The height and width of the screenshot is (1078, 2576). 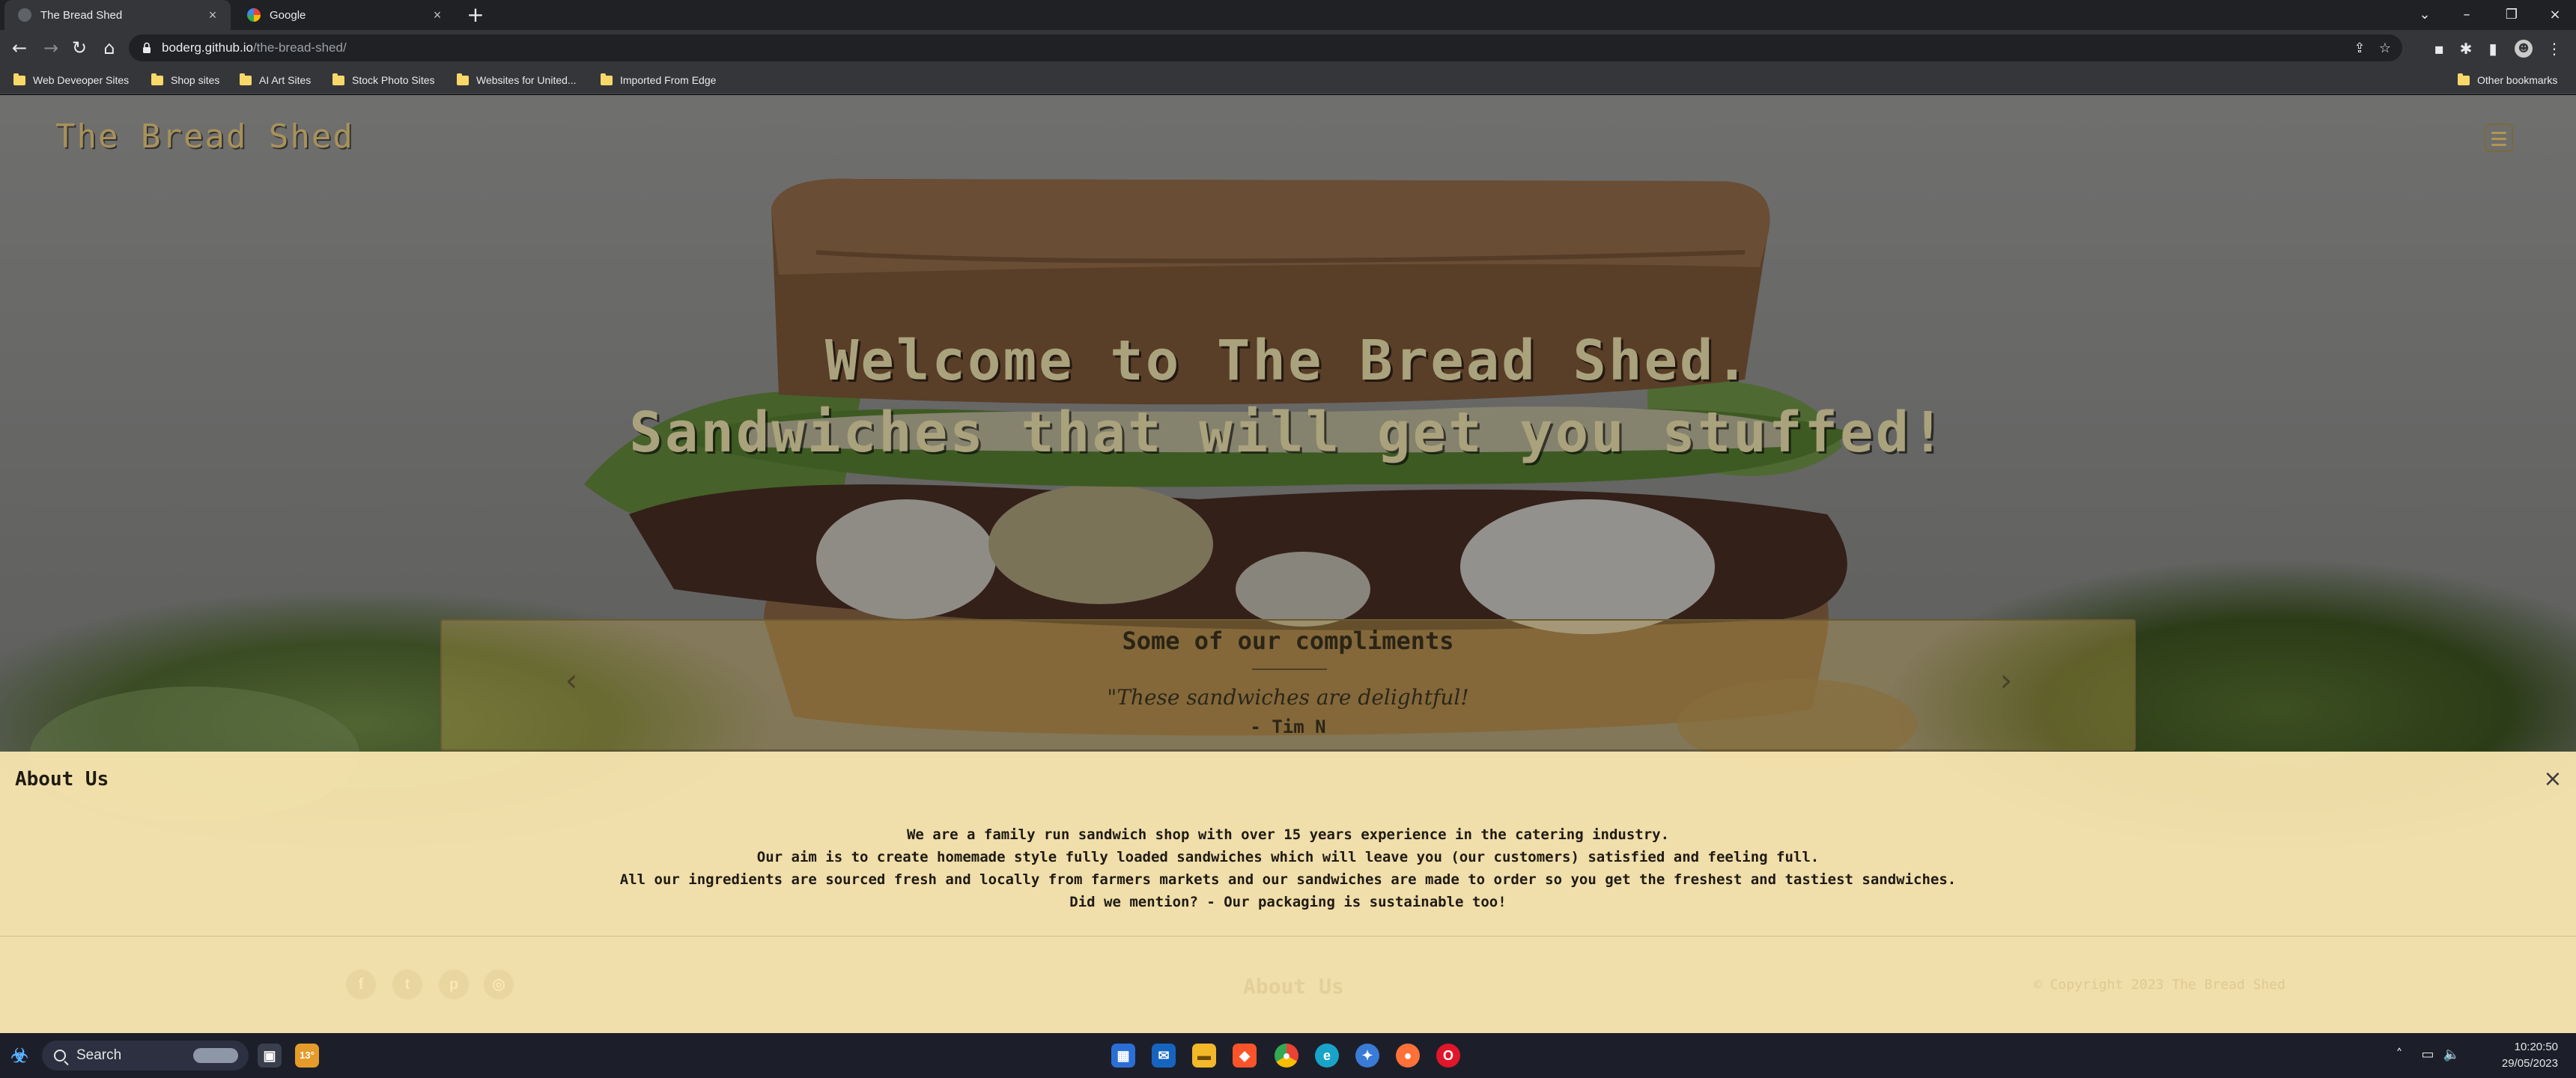 I want to click on opera-icon: O, so click(x=1448, y=1056).